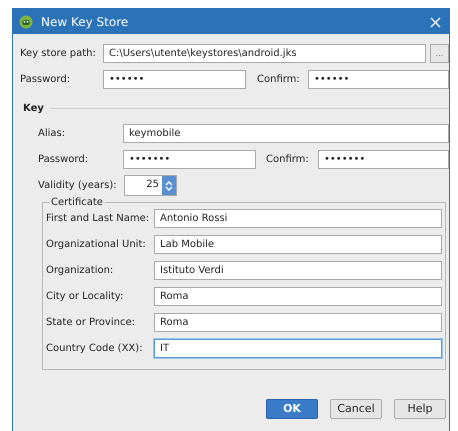 The width and height of the screenshot is (458, 431). I want to click on field-label: City or Locality:, so click(85, 297).